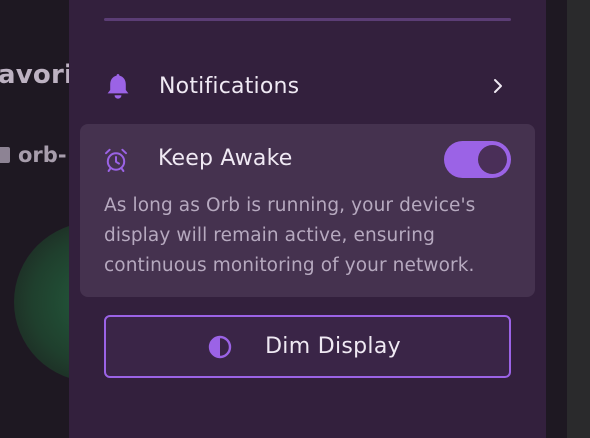 This screenshot has height=438, width=590. I want to click on contrast-icon, so click(220, 346).